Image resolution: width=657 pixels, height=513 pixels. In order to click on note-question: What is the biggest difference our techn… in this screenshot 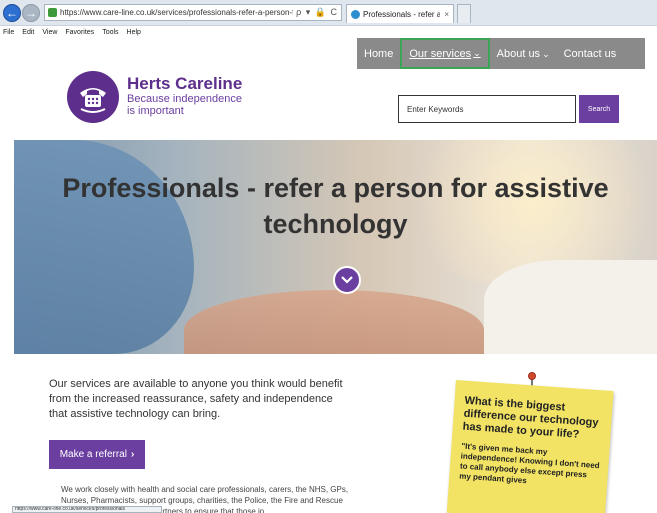, I will do `click(530, 417)`.